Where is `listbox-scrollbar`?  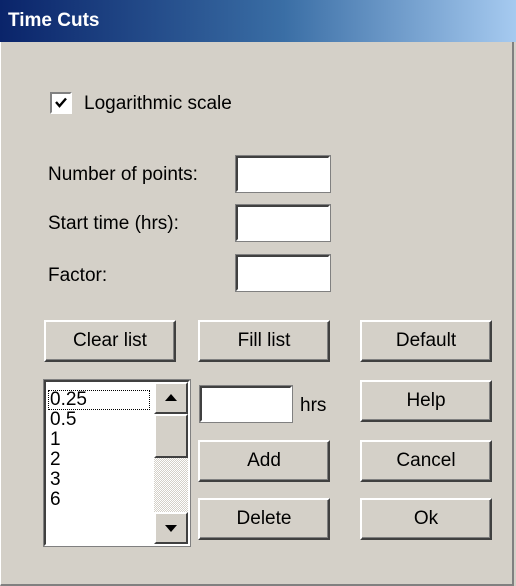
listbox-scrollbar is located at coordinates (171, 463).